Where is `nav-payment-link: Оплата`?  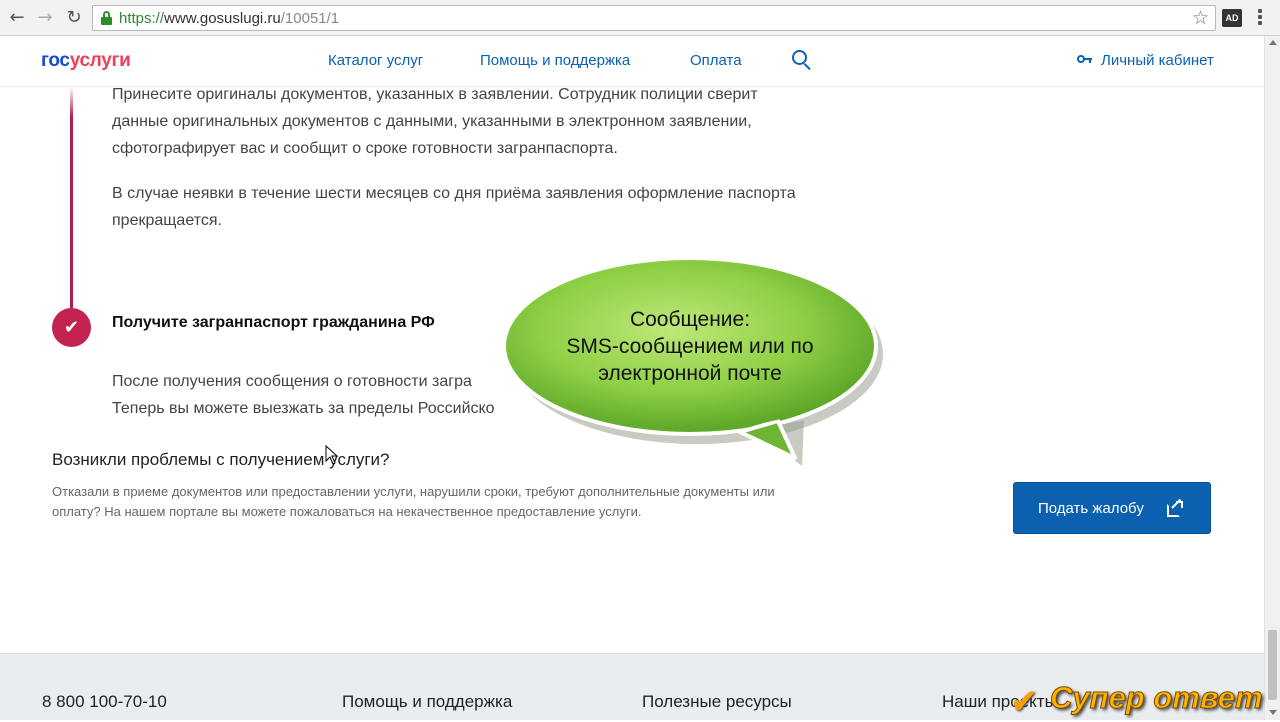
nav-payment-link: Оплата is located at coordinates (716, 60).